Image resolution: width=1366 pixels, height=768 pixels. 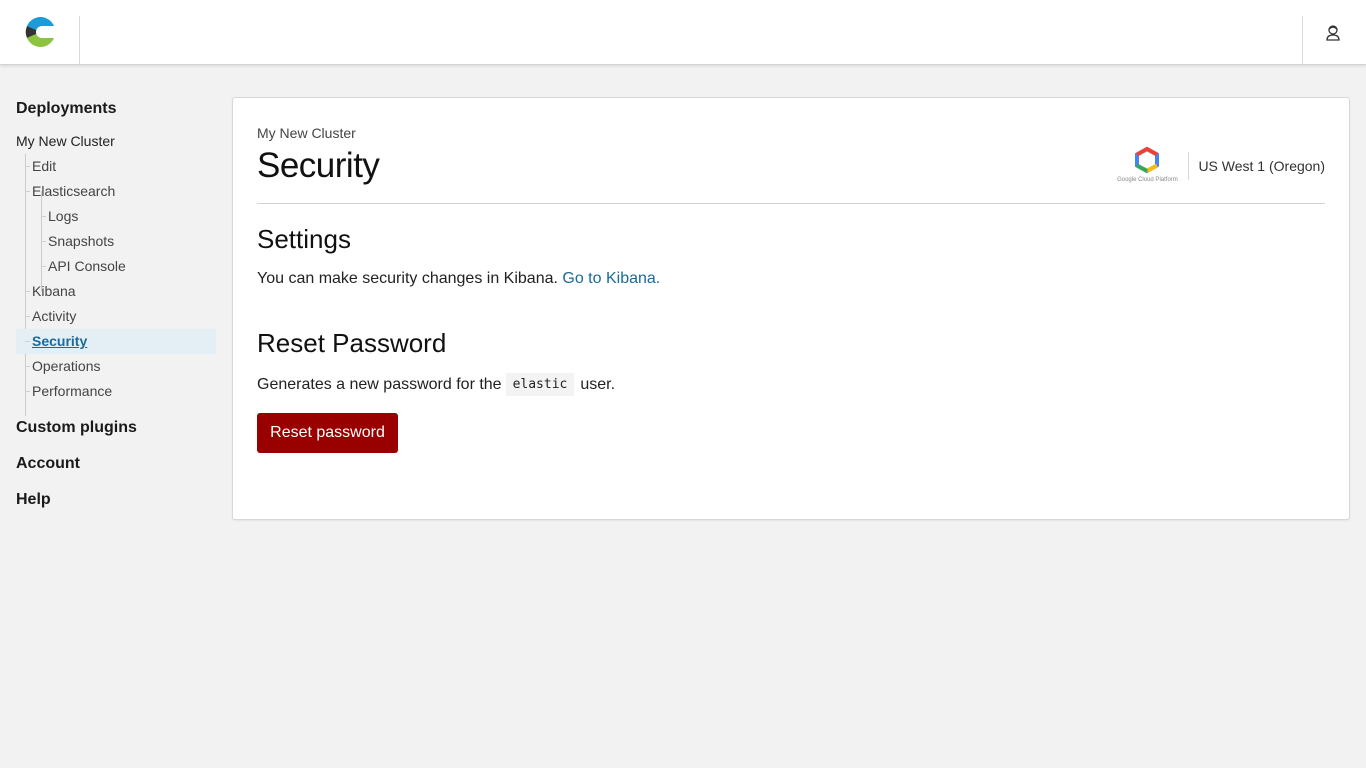 I want to click on elastic-user-code: elastic, so click(x=540, y=384).